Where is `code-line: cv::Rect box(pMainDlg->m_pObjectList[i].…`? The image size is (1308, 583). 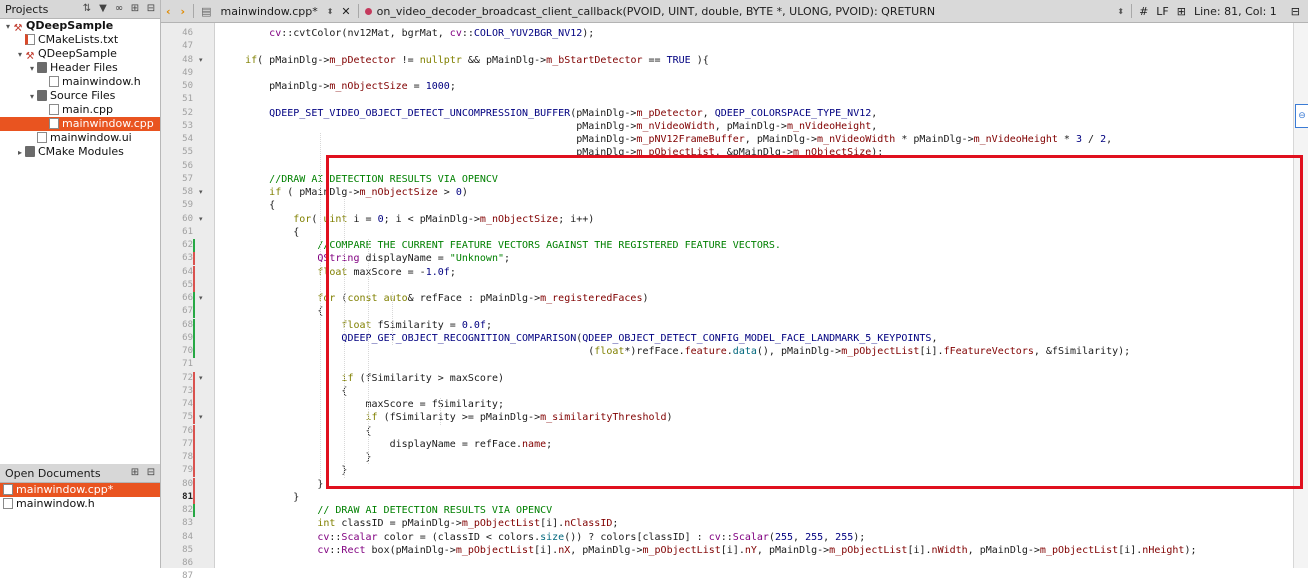 code-line: cv::Rect box(pMainDlg->m_pObjectList[i].… is located at coordinates (757, 550).